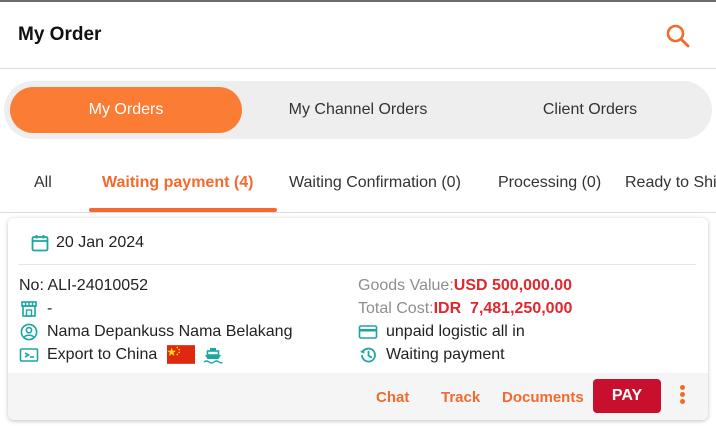 This screenshot has width=716, height=426. I want to click on order-date: 20 Jan 2024, so click(100, 242).